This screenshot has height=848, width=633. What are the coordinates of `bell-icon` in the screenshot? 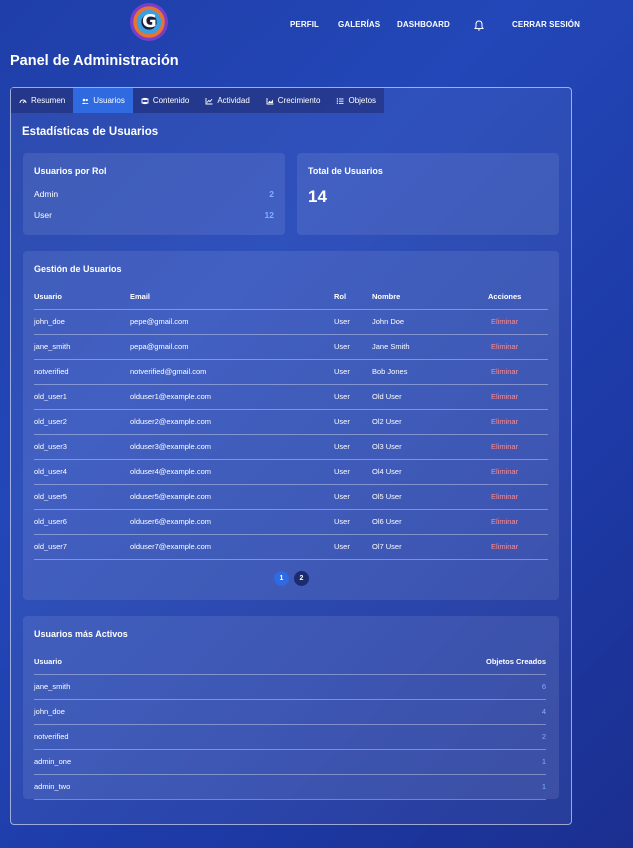 It's located at (479, 25).